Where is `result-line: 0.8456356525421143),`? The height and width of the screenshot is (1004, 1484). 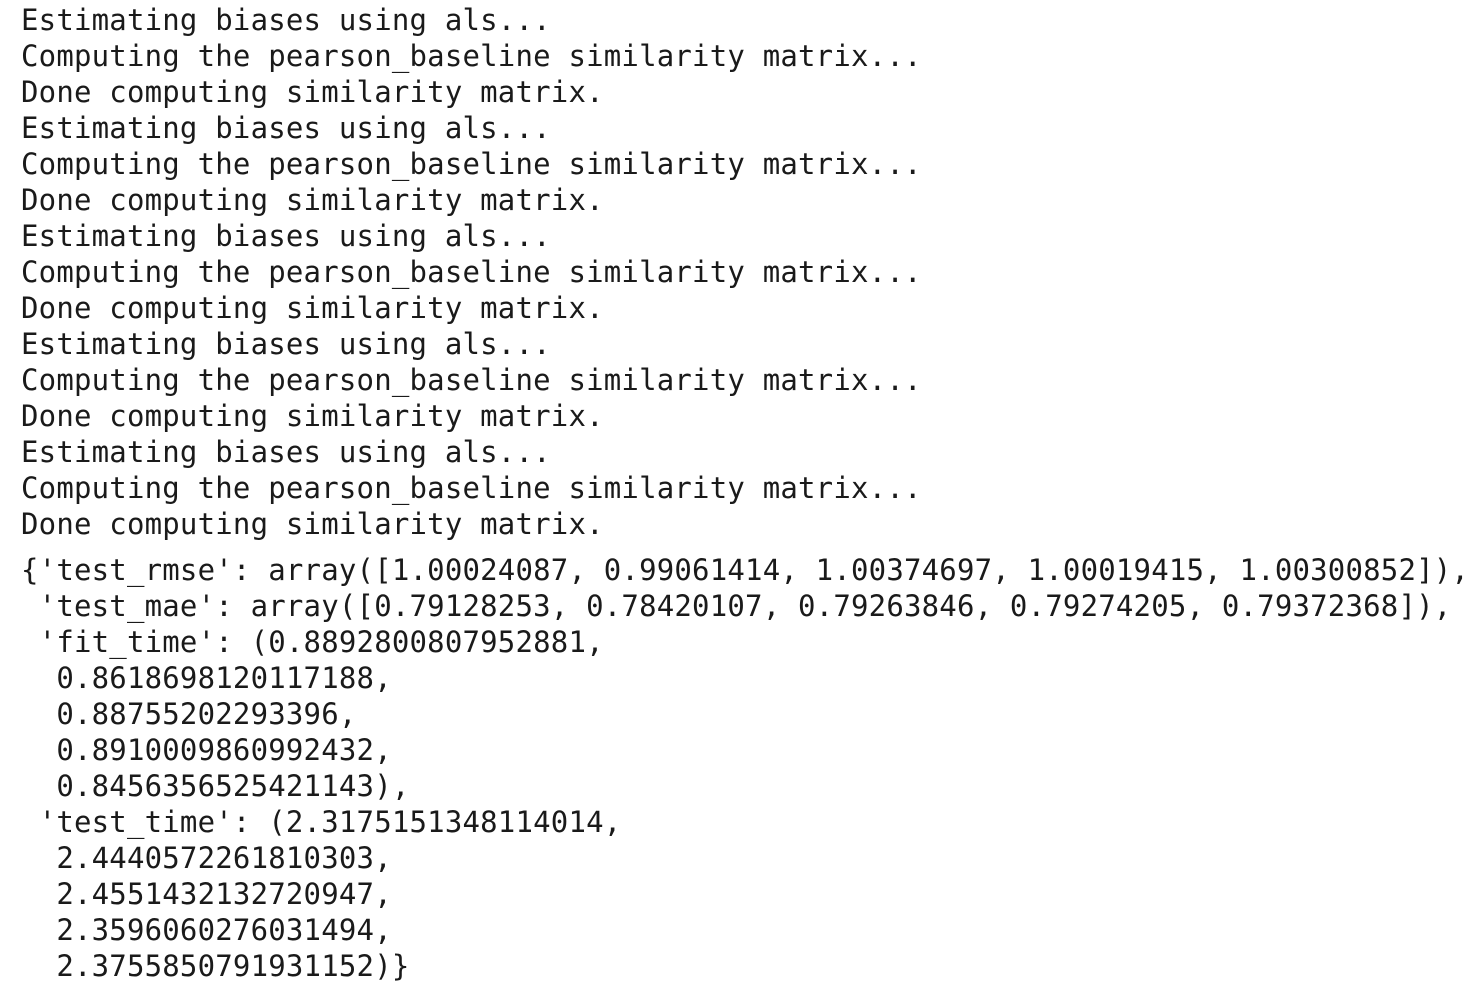
result-line: 0.8456356525421143), is located at coordinates (215, 786).